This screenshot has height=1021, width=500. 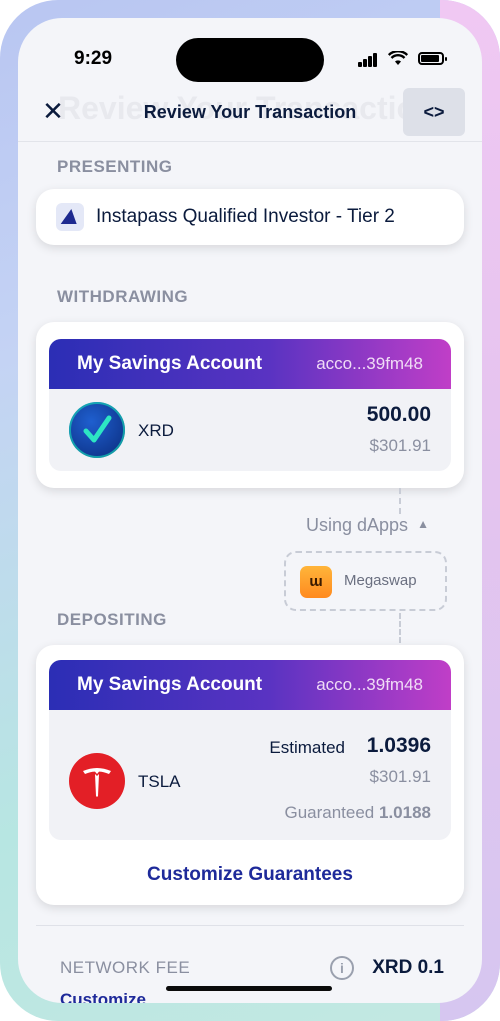 I want to click on dynamic-island, so click(x=250, y=60).